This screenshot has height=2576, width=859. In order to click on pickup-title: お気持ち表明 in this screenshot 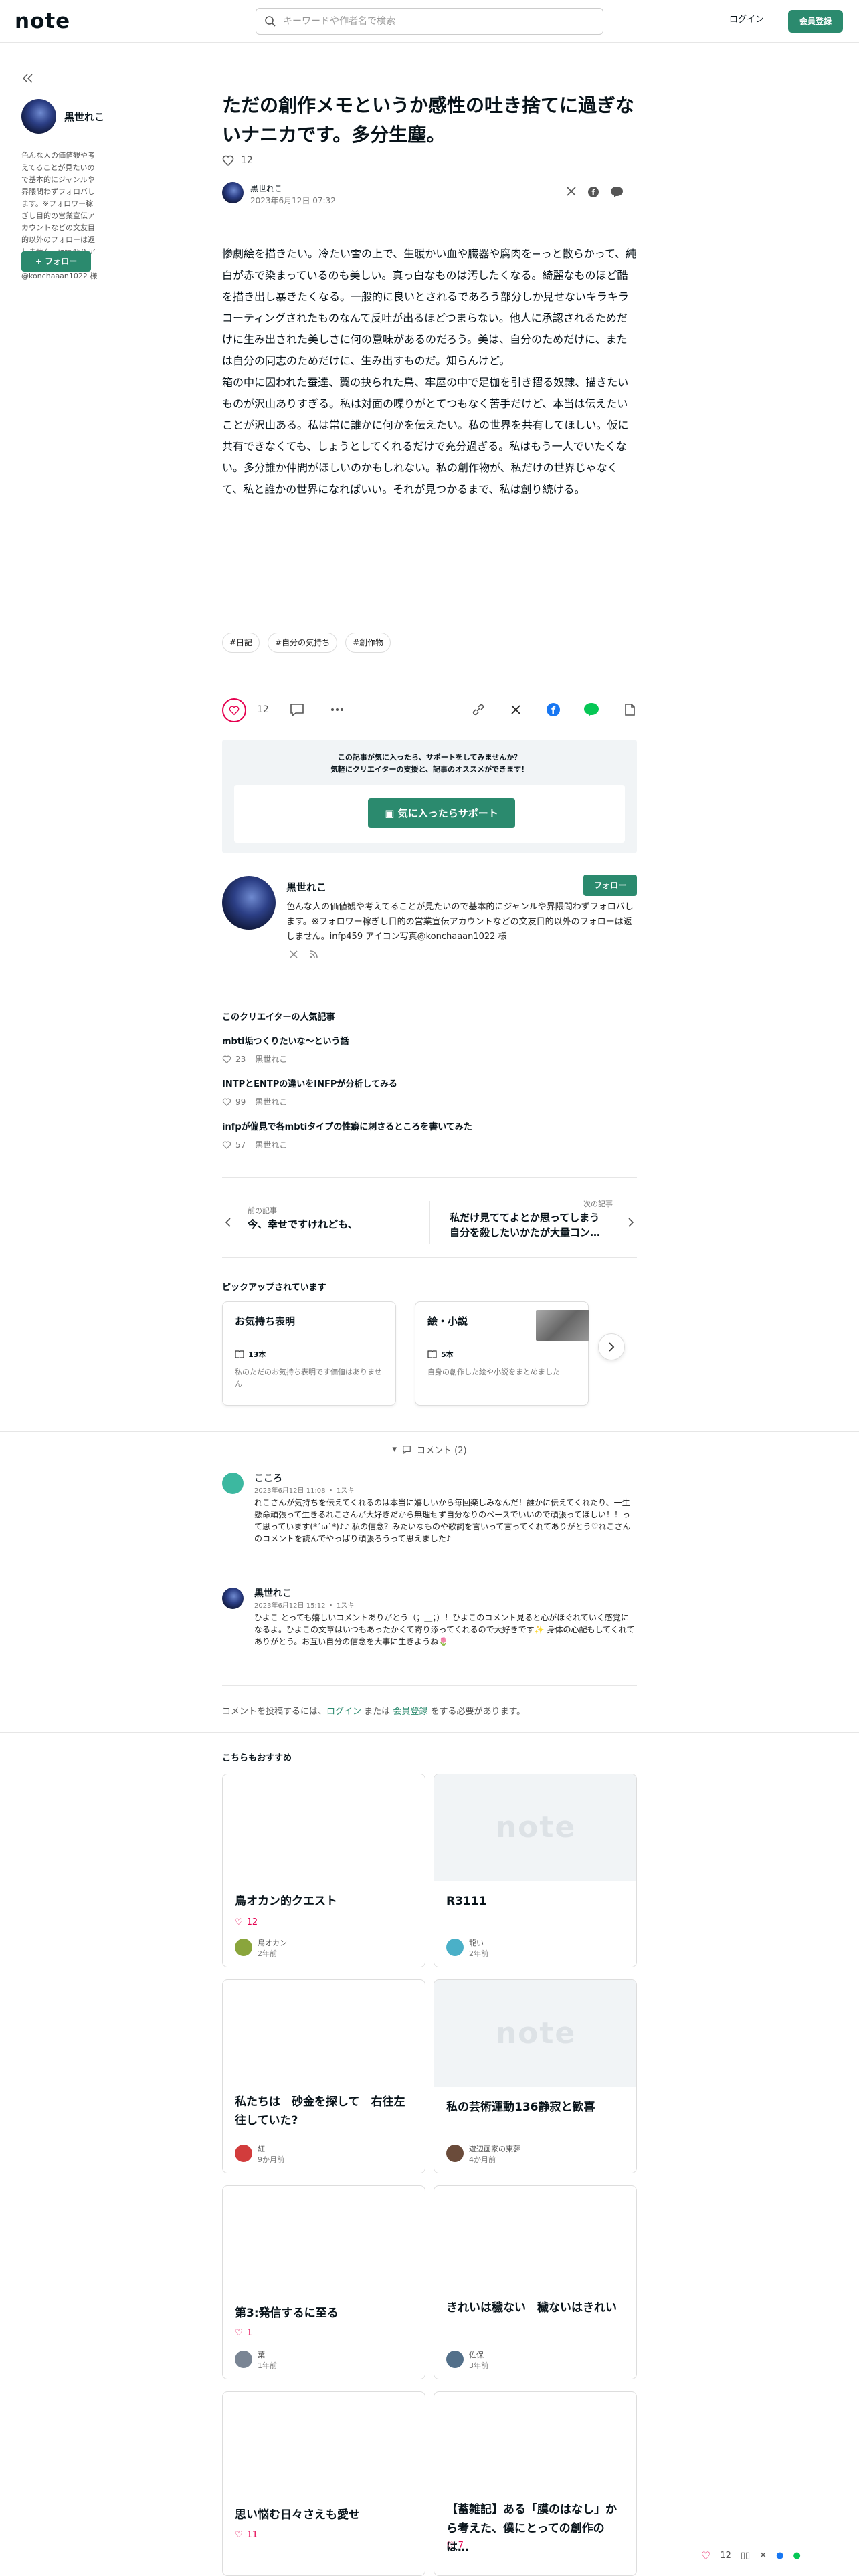, I will do `click(265, 1321)`.